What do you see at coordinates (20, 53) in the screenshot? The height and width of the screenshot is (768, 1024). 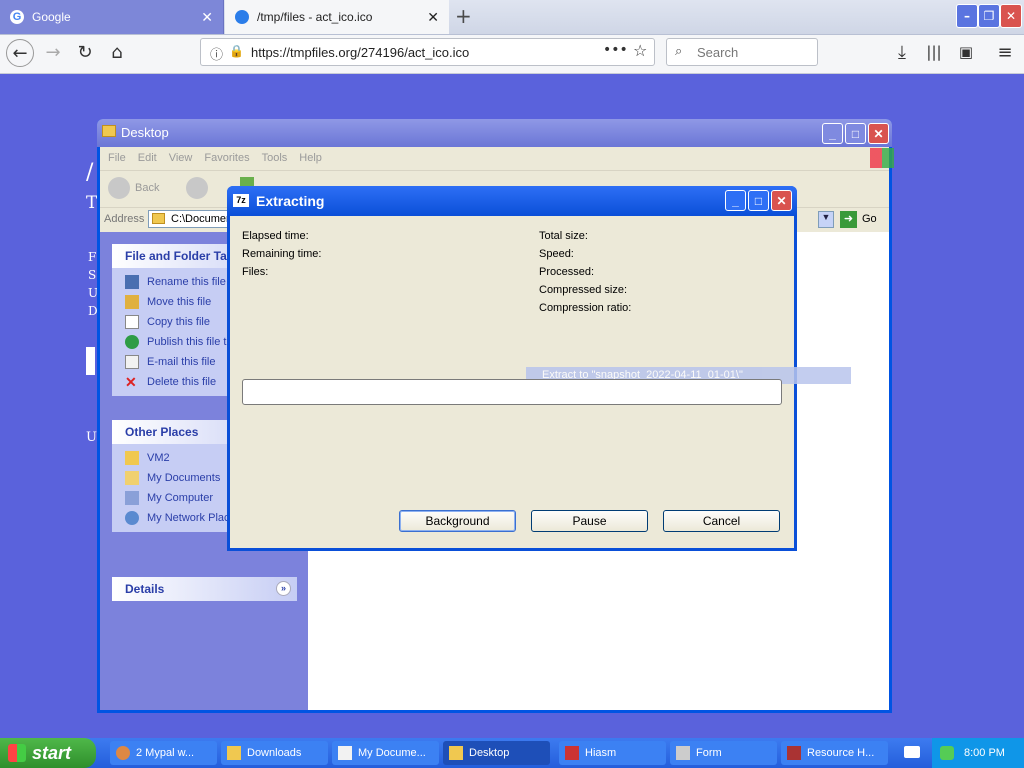 I see `back-icon: ←` at bounding box center [20, 53].